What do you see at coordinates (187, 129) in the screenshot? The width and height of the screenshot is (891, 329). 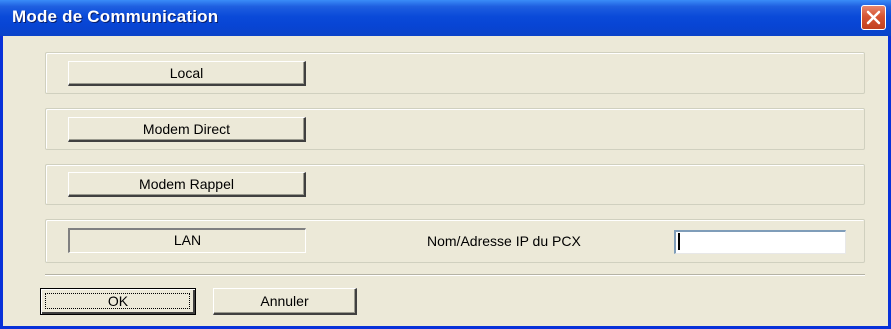 I see `modem-direct-button: Modem Direct` at bounding box center [187, 129].